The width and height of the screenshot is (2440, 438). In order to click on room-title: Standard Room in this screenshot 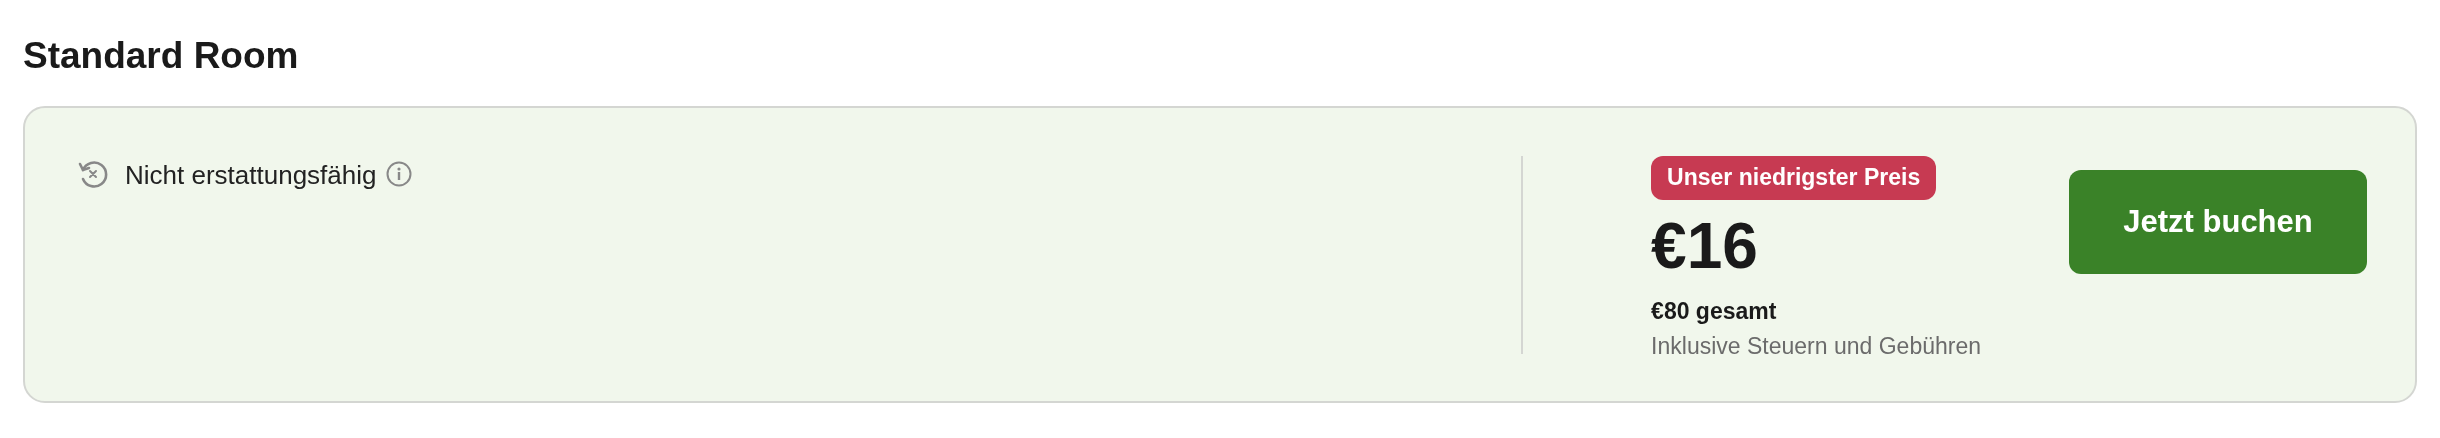, I will do `click(161, 56)`.